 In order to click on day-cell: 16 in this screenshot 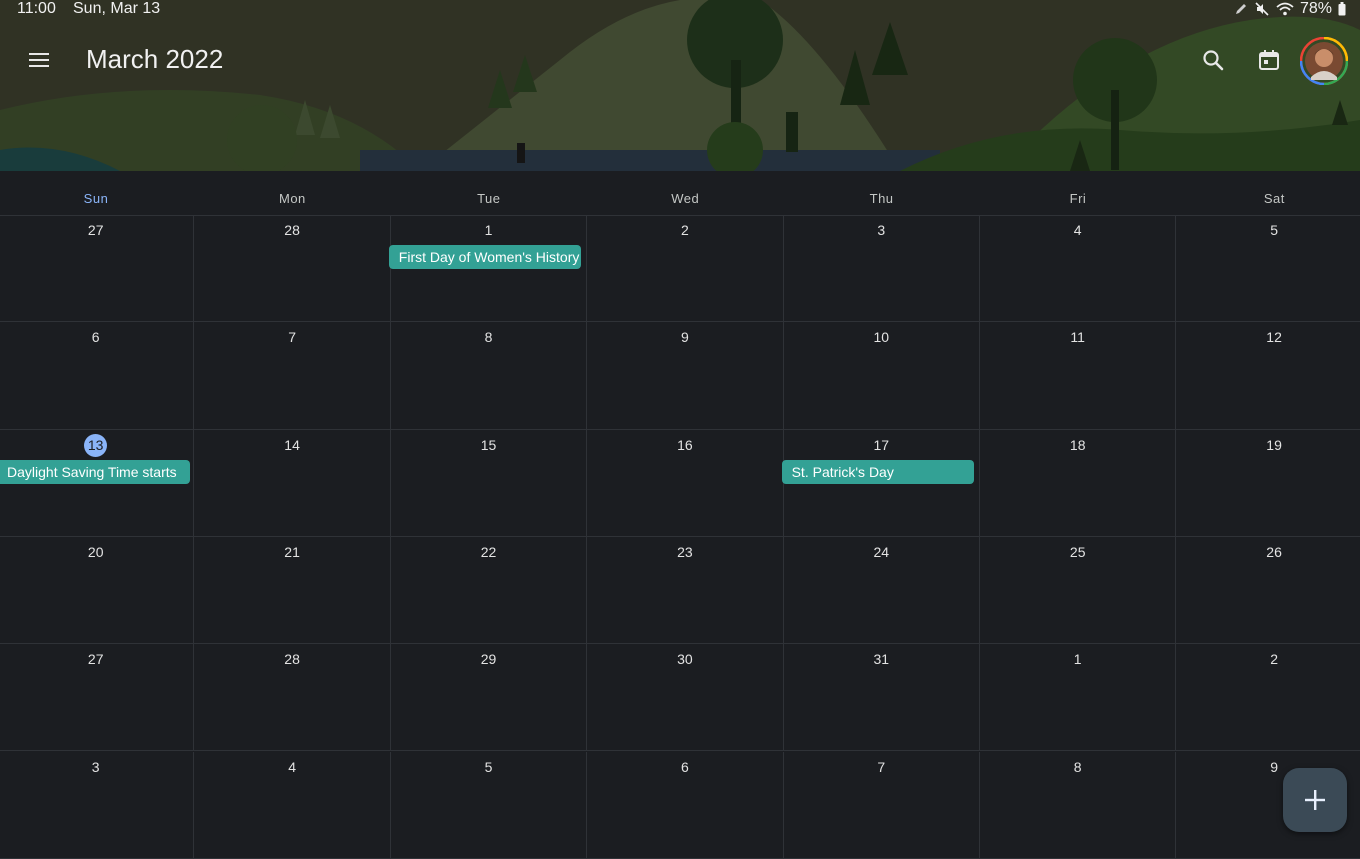, I will do `click(685, 483)`.